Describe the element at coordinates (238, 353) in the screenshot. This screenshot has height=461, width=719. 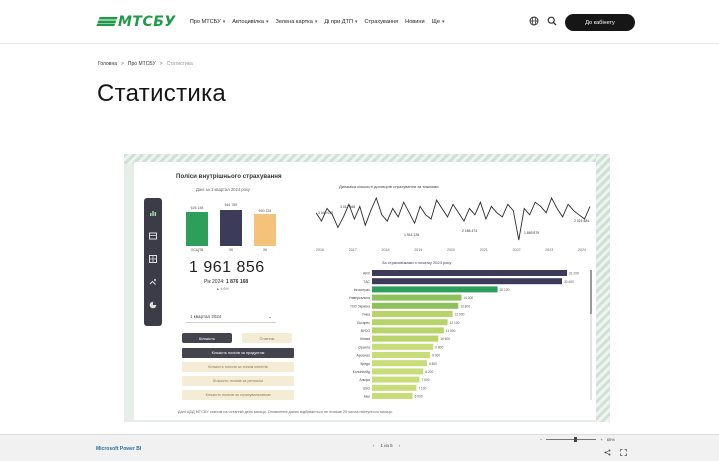
I see `by-product-button: Кількість полісів за продуктом` at that location.